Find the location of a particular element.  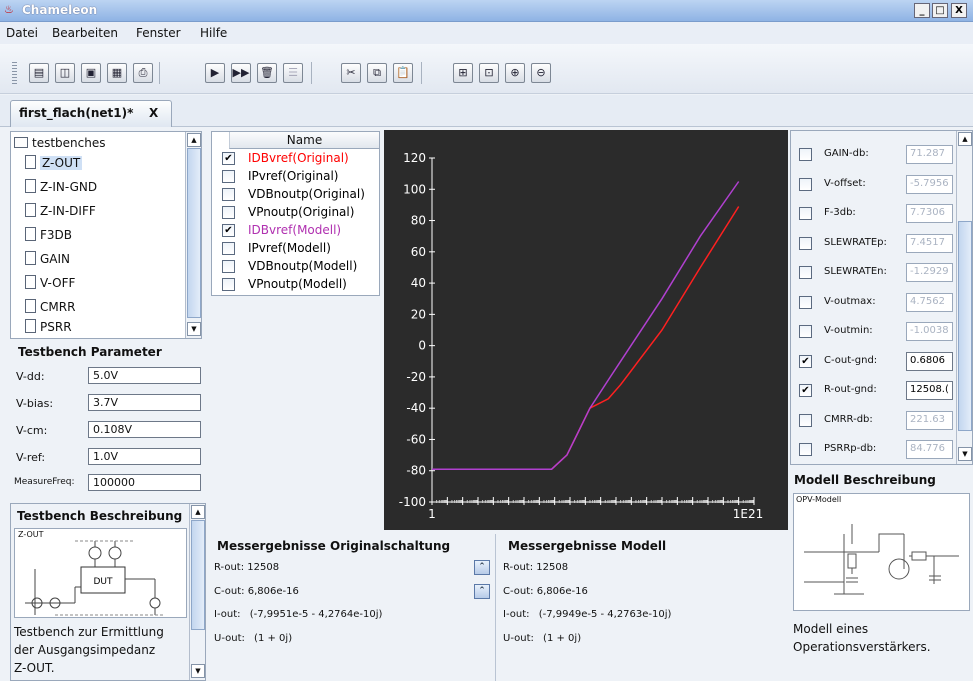

tab-first-flach: first_flach(net1)* X is located at coordinates (91, 113).